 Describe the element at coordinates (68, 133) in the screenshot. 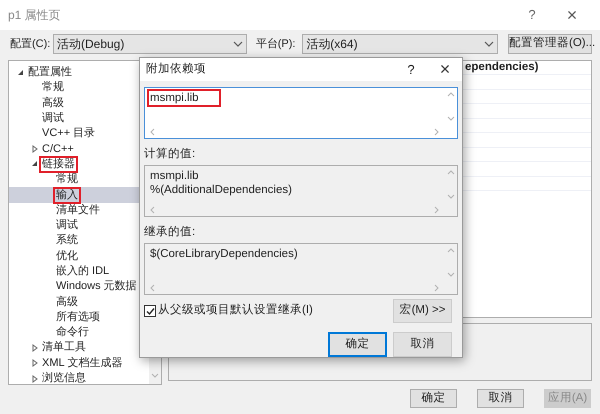

I see `tree-item: VC++ 目录` at that location.